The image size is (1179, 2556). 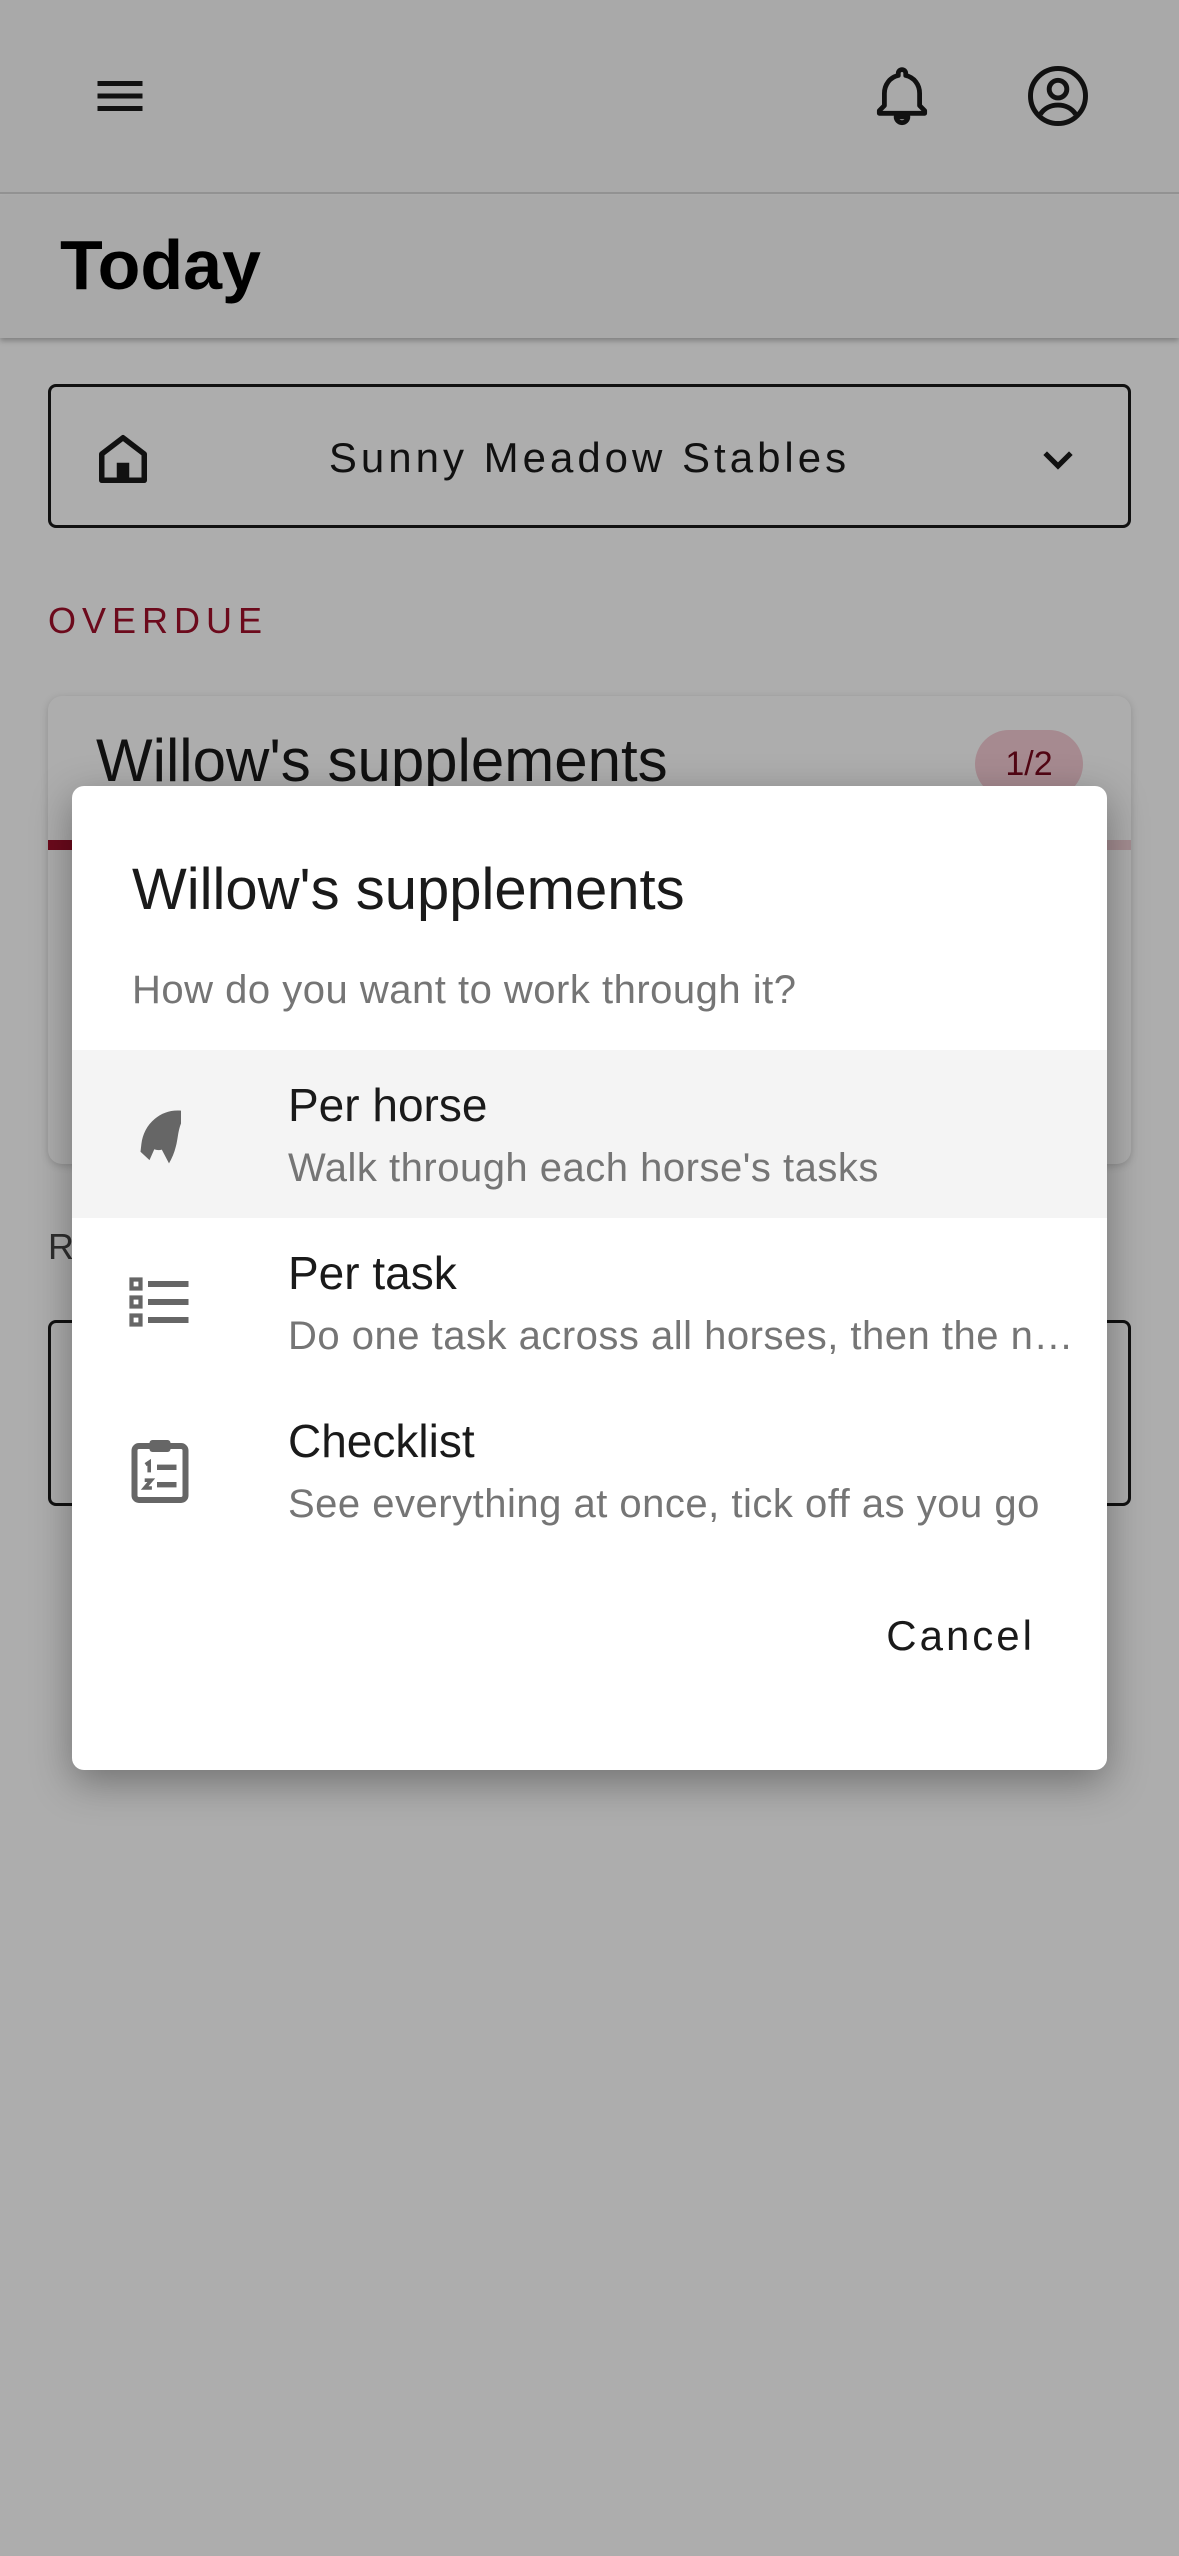 I want to click on horse-head-icon, so click(x=160, y=1137).